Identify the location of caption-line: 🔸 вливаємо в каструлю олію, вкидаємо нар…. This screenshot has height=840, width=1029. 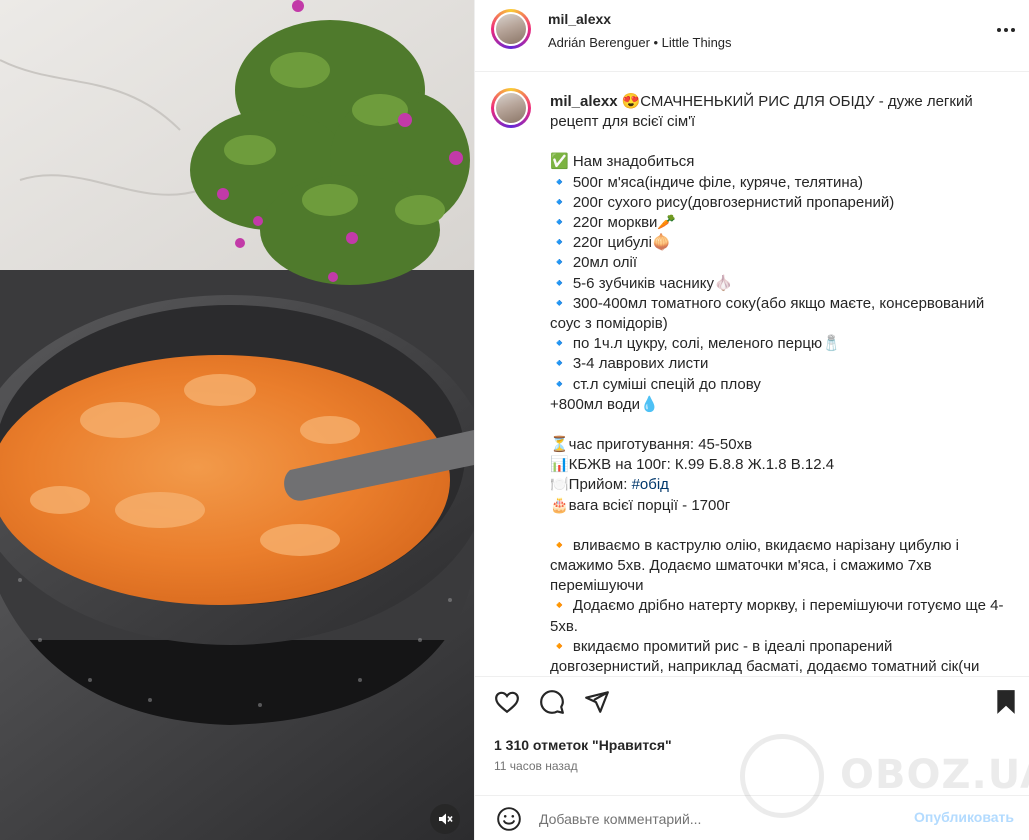
(755, 565).